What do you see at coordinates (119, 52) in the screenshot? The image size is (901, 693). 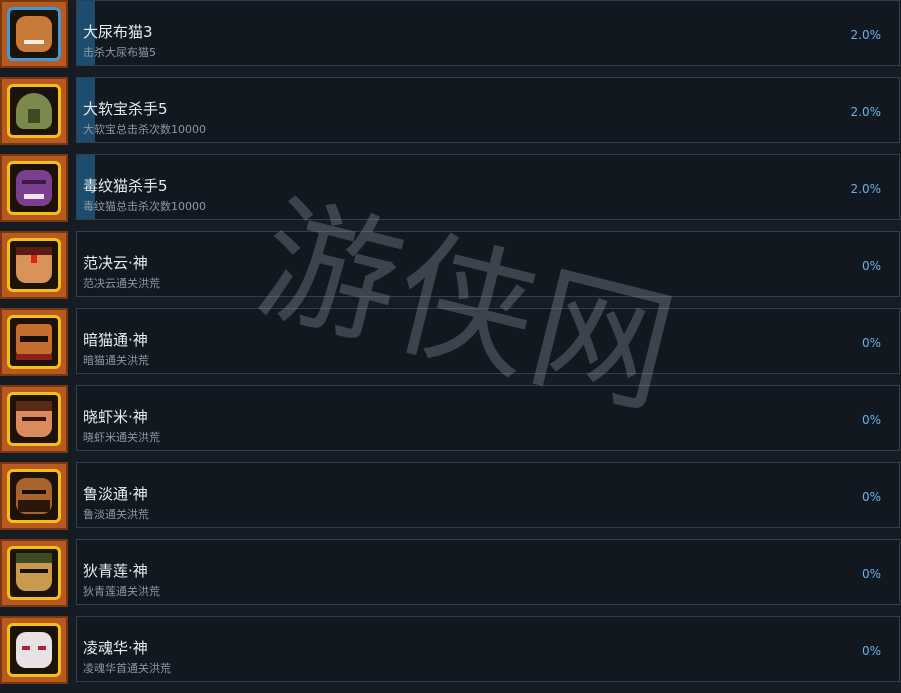 I see `achievement-description: 击杀大尿布猫5` at bounding box center [119, 52].